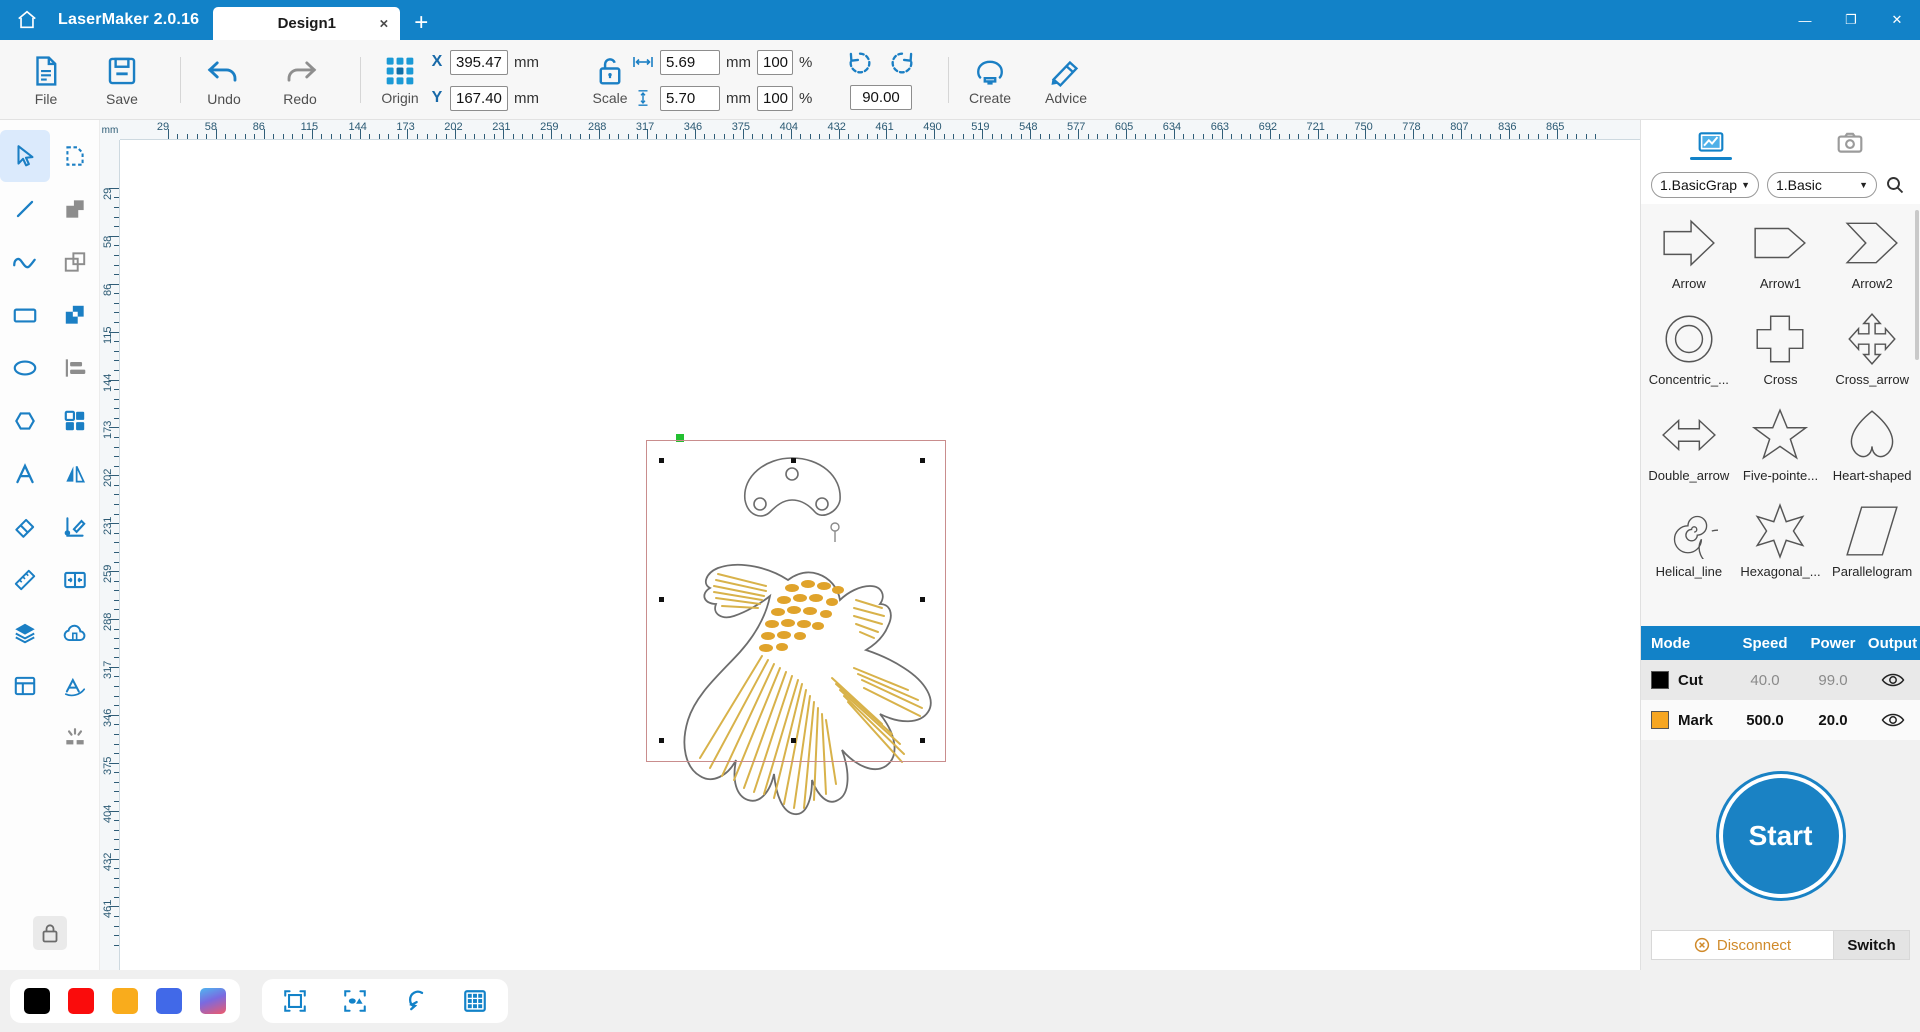 This screenshot has width=1920, height=1032. What do you see at coordinates (690, 62) in the screenshot?
I see `width-input: 5.69` at bounding box center [690, 62].